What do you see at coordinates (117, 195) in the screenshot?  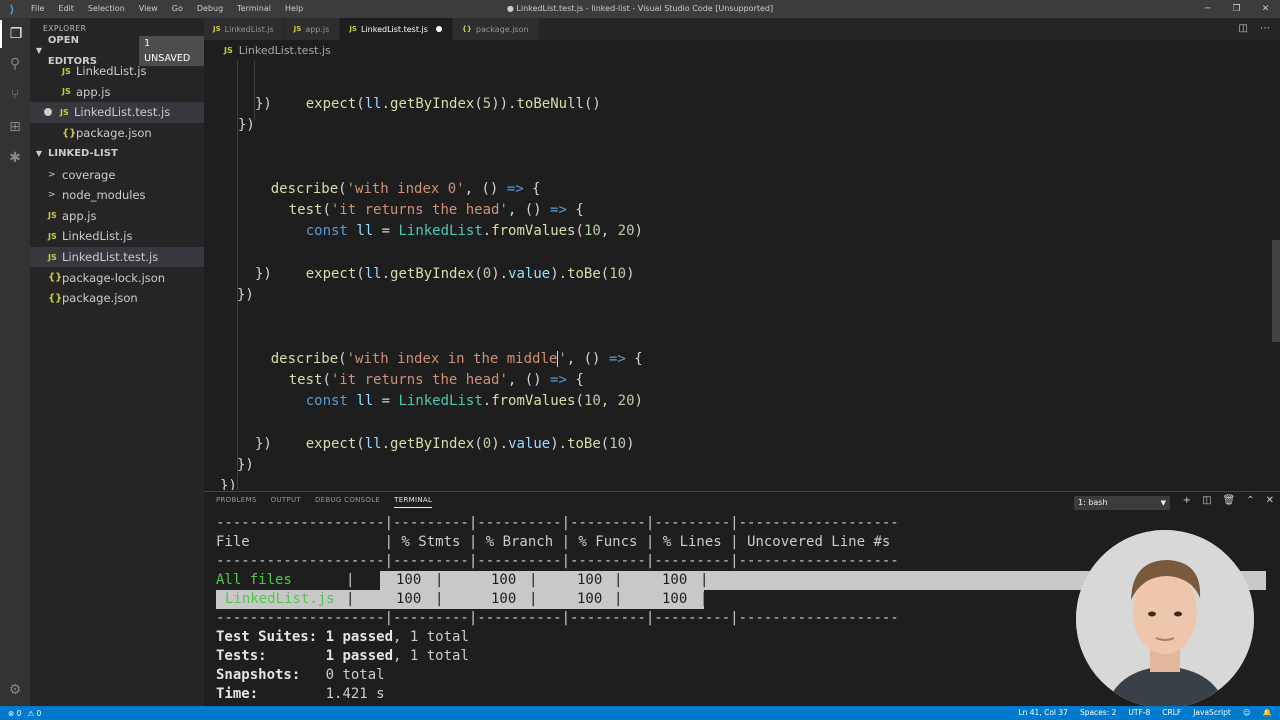 I see `tree-folder: > node_modules` at bounding box center [117, 195].